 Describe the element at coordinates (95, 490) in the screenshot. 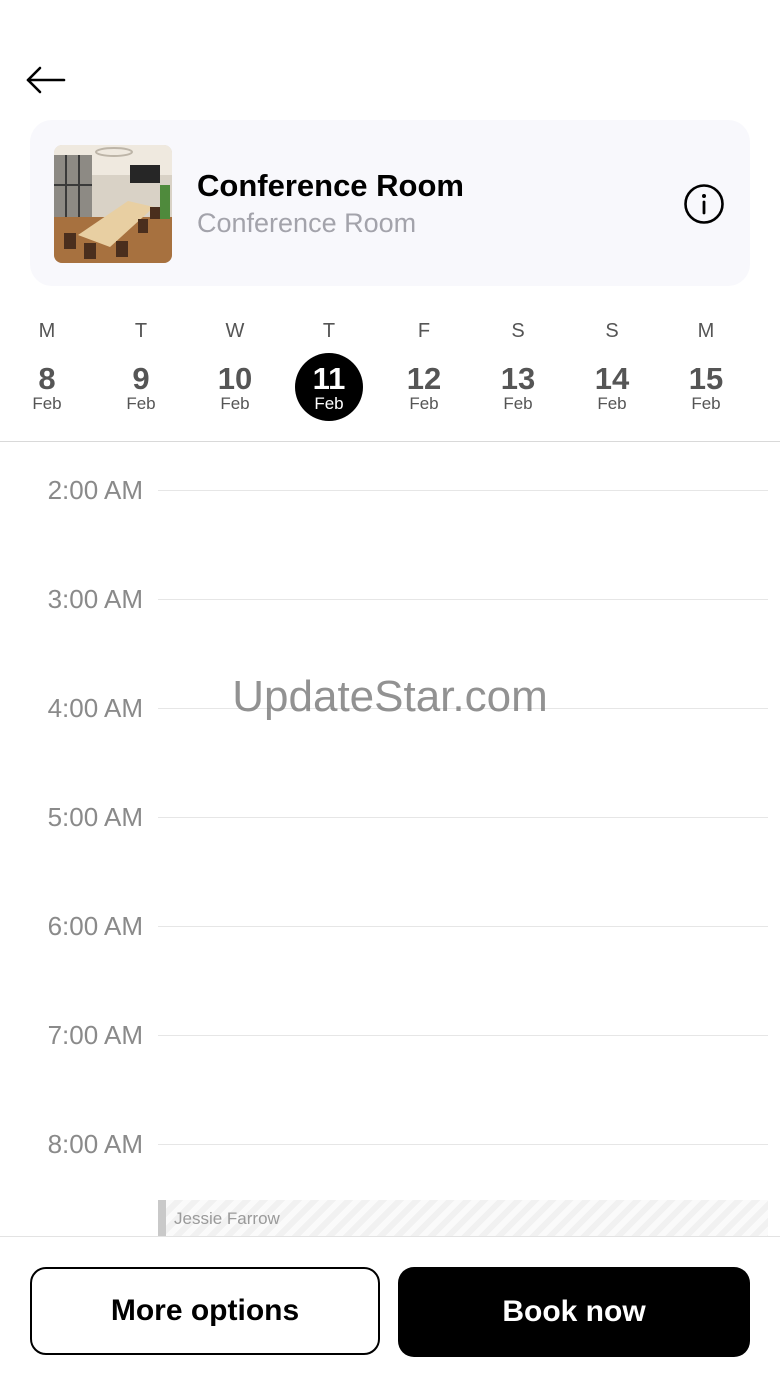

I see `hour-label: 2:00 AM` at that location.